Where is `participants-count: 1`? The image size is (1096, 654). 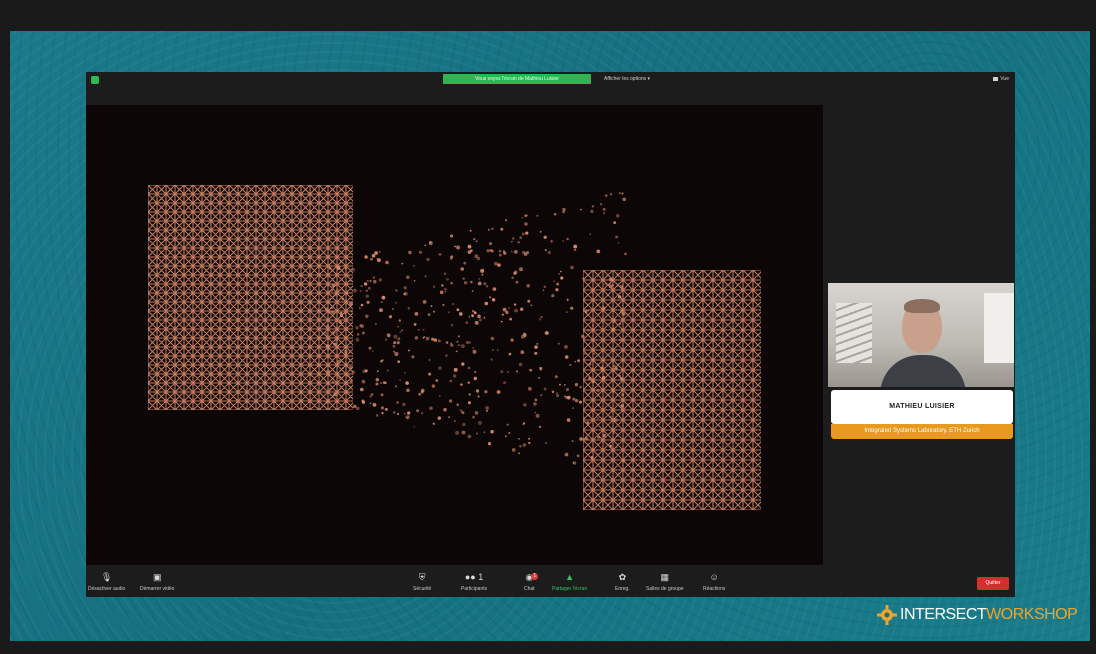
participants-count: 1 is located at coordinates (481, 577).